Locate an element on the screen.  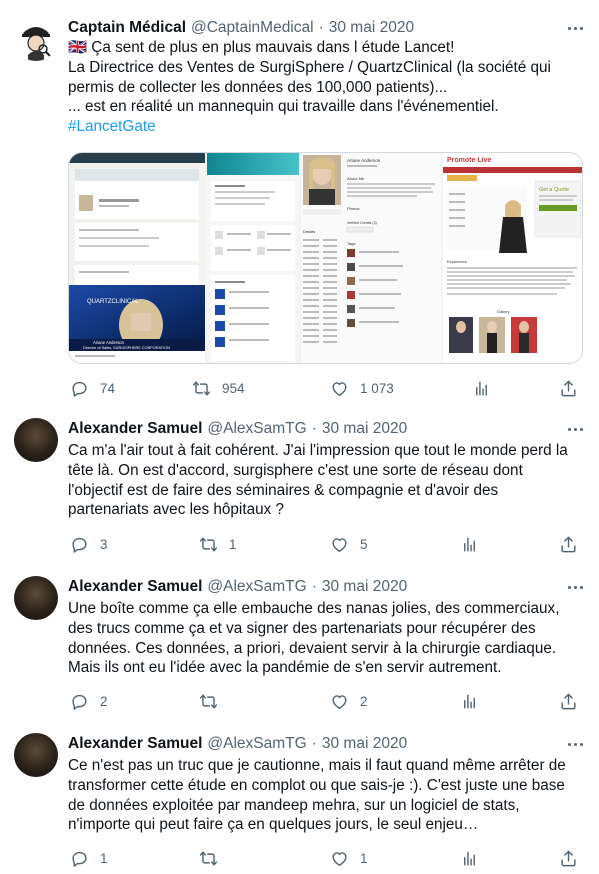
media-tags: Tags is located at coordinates (351, 243).